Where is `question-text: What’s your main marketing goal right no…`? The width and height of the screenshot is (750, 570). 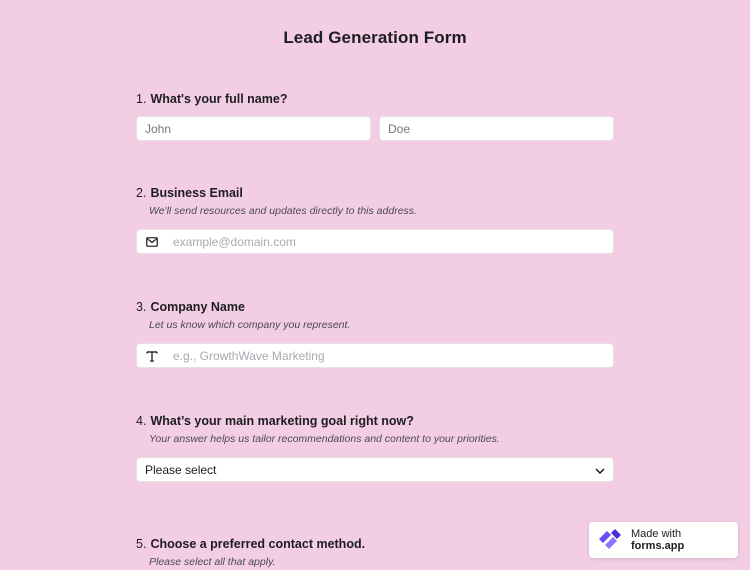 question-text: What’s your main marketing goal right no… is located at coordinates (282, 421).